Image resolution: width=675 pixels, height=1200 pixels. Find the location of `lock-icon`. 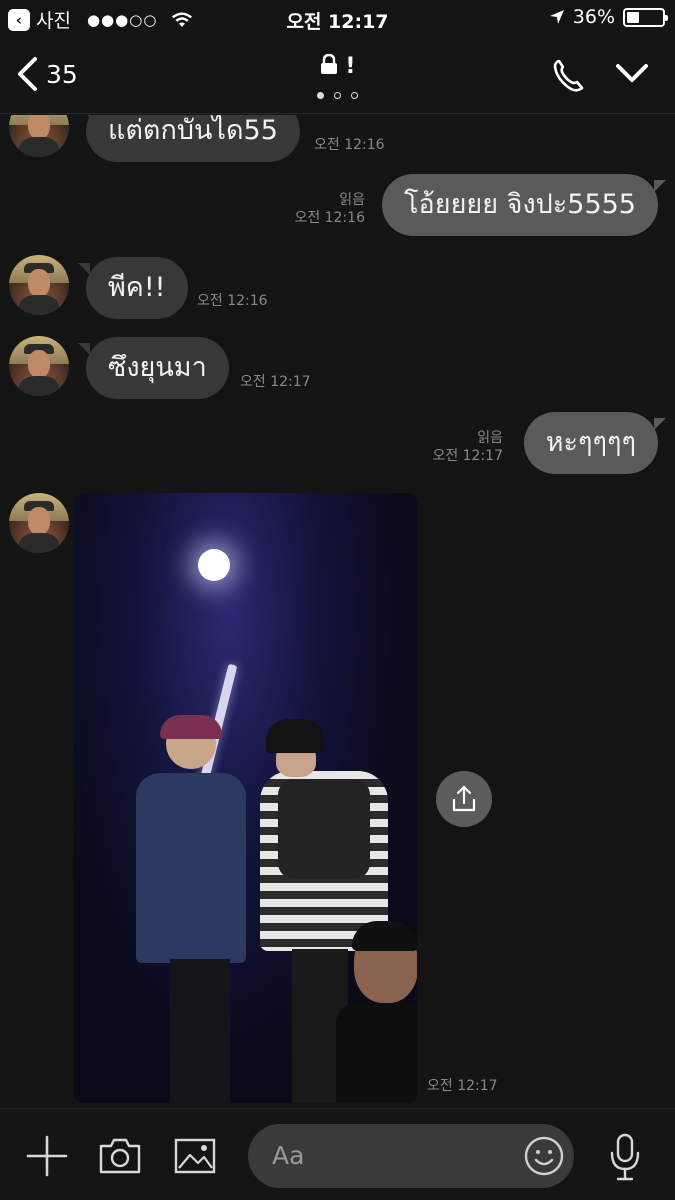

lock-icon is located at coordinates (328, 63).